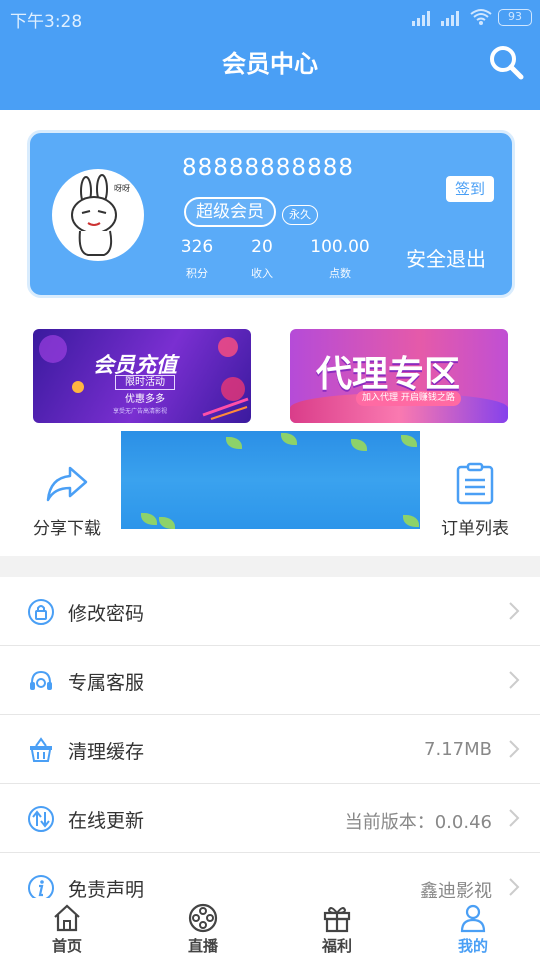 Image resolution: width=540 pixels, height=960 pixels. Describe the element at coordinates (270, 18) in the screenshot. I see `status-bar: 下午3:28 93` at that location.